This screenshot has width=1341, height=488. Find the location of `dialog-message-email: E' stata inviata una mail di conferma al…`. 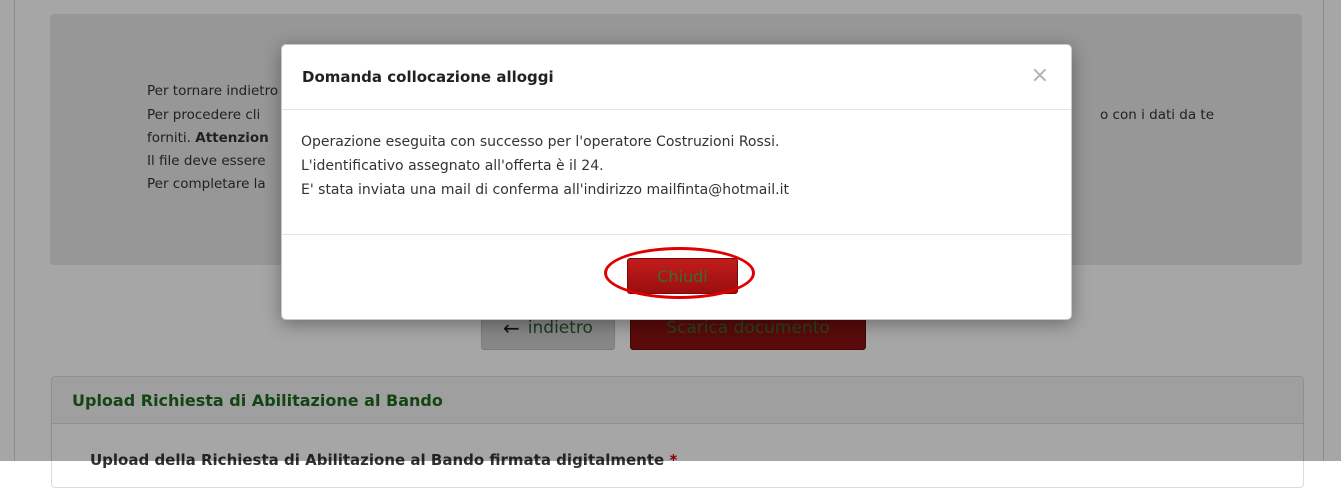

dialog-message-email: E' stata inviata una mail di conferma al… is located at coordinates (545, 190).